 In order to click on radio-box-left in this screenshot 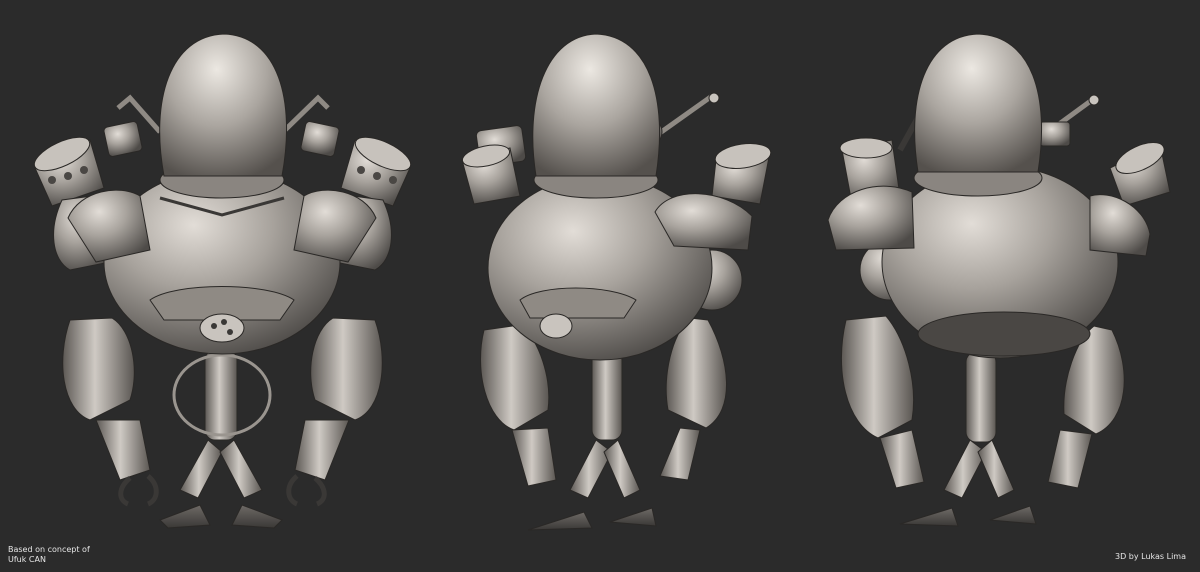, I will do `click(123, 139)`.